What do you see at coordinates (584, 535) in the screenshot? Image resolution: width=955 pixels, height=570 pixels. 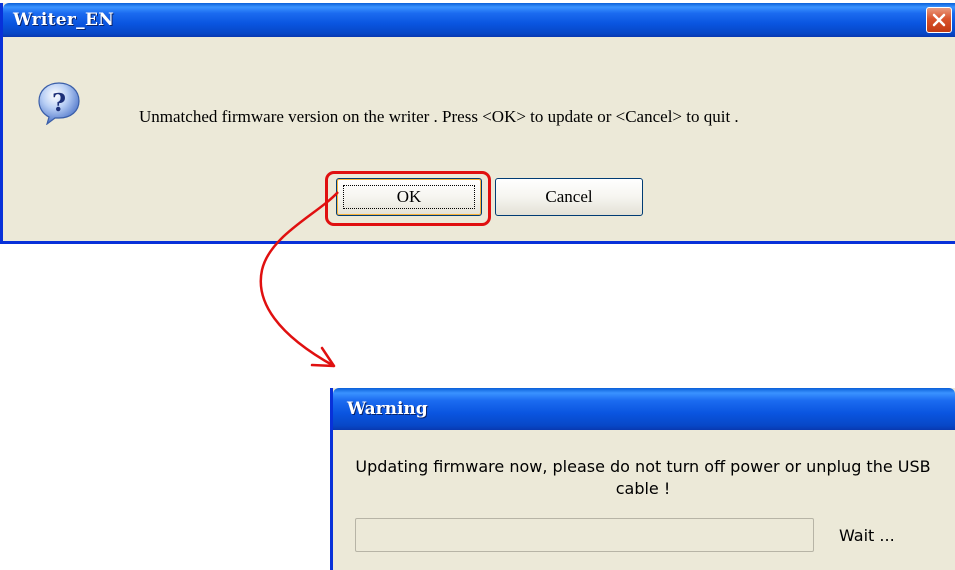 I see `progress-bar` at bounding box center [584, 535].